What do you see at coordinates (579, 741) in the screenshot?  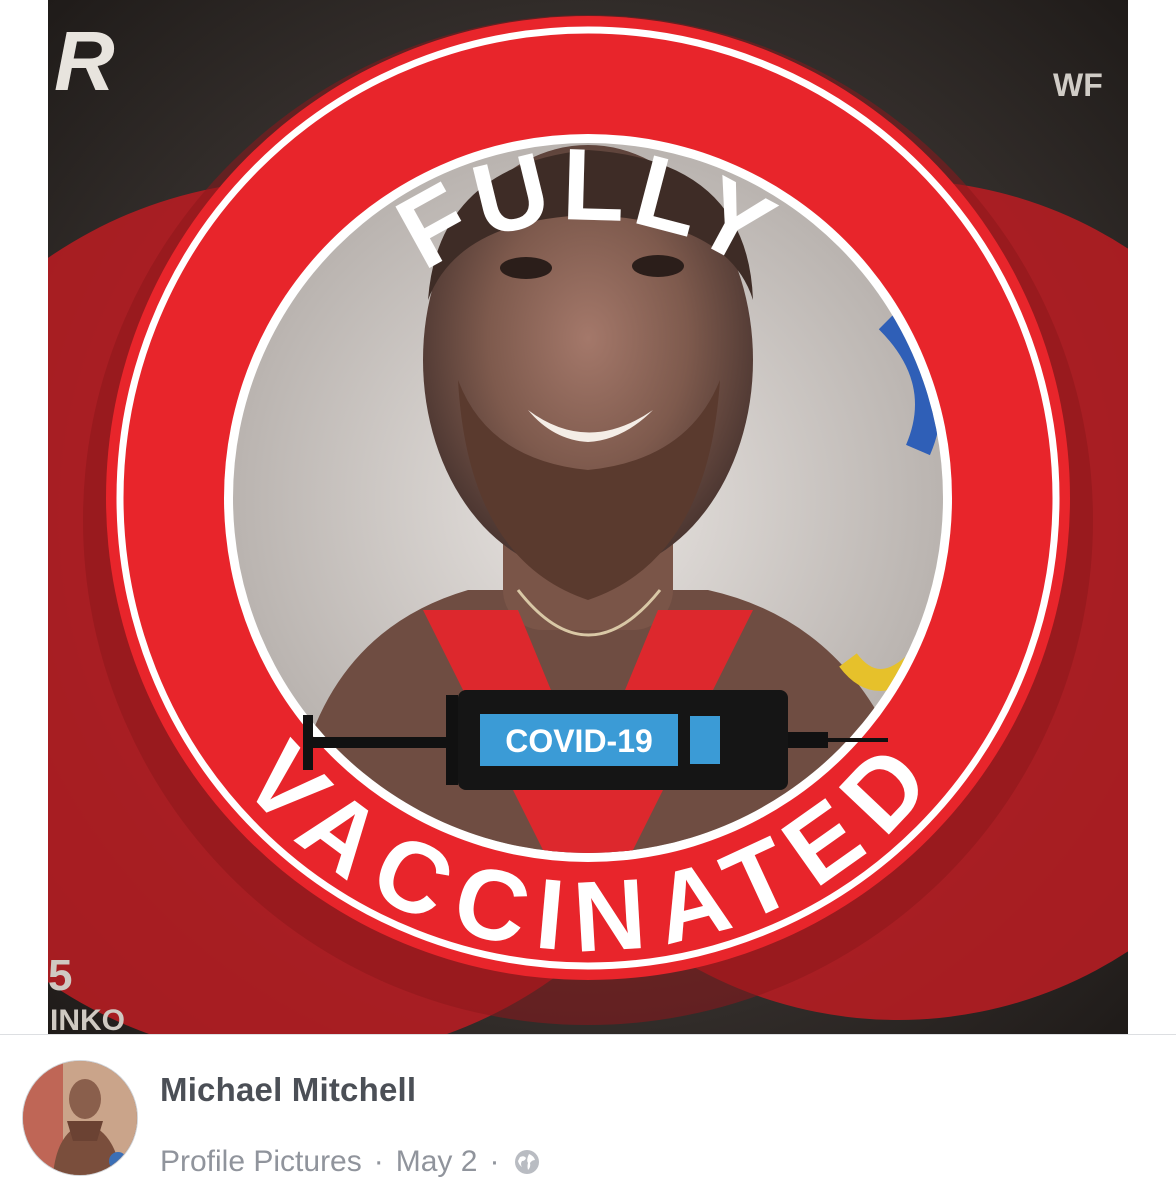 I see `syringe-label: COVID-19` at bounding box center [579, 741].